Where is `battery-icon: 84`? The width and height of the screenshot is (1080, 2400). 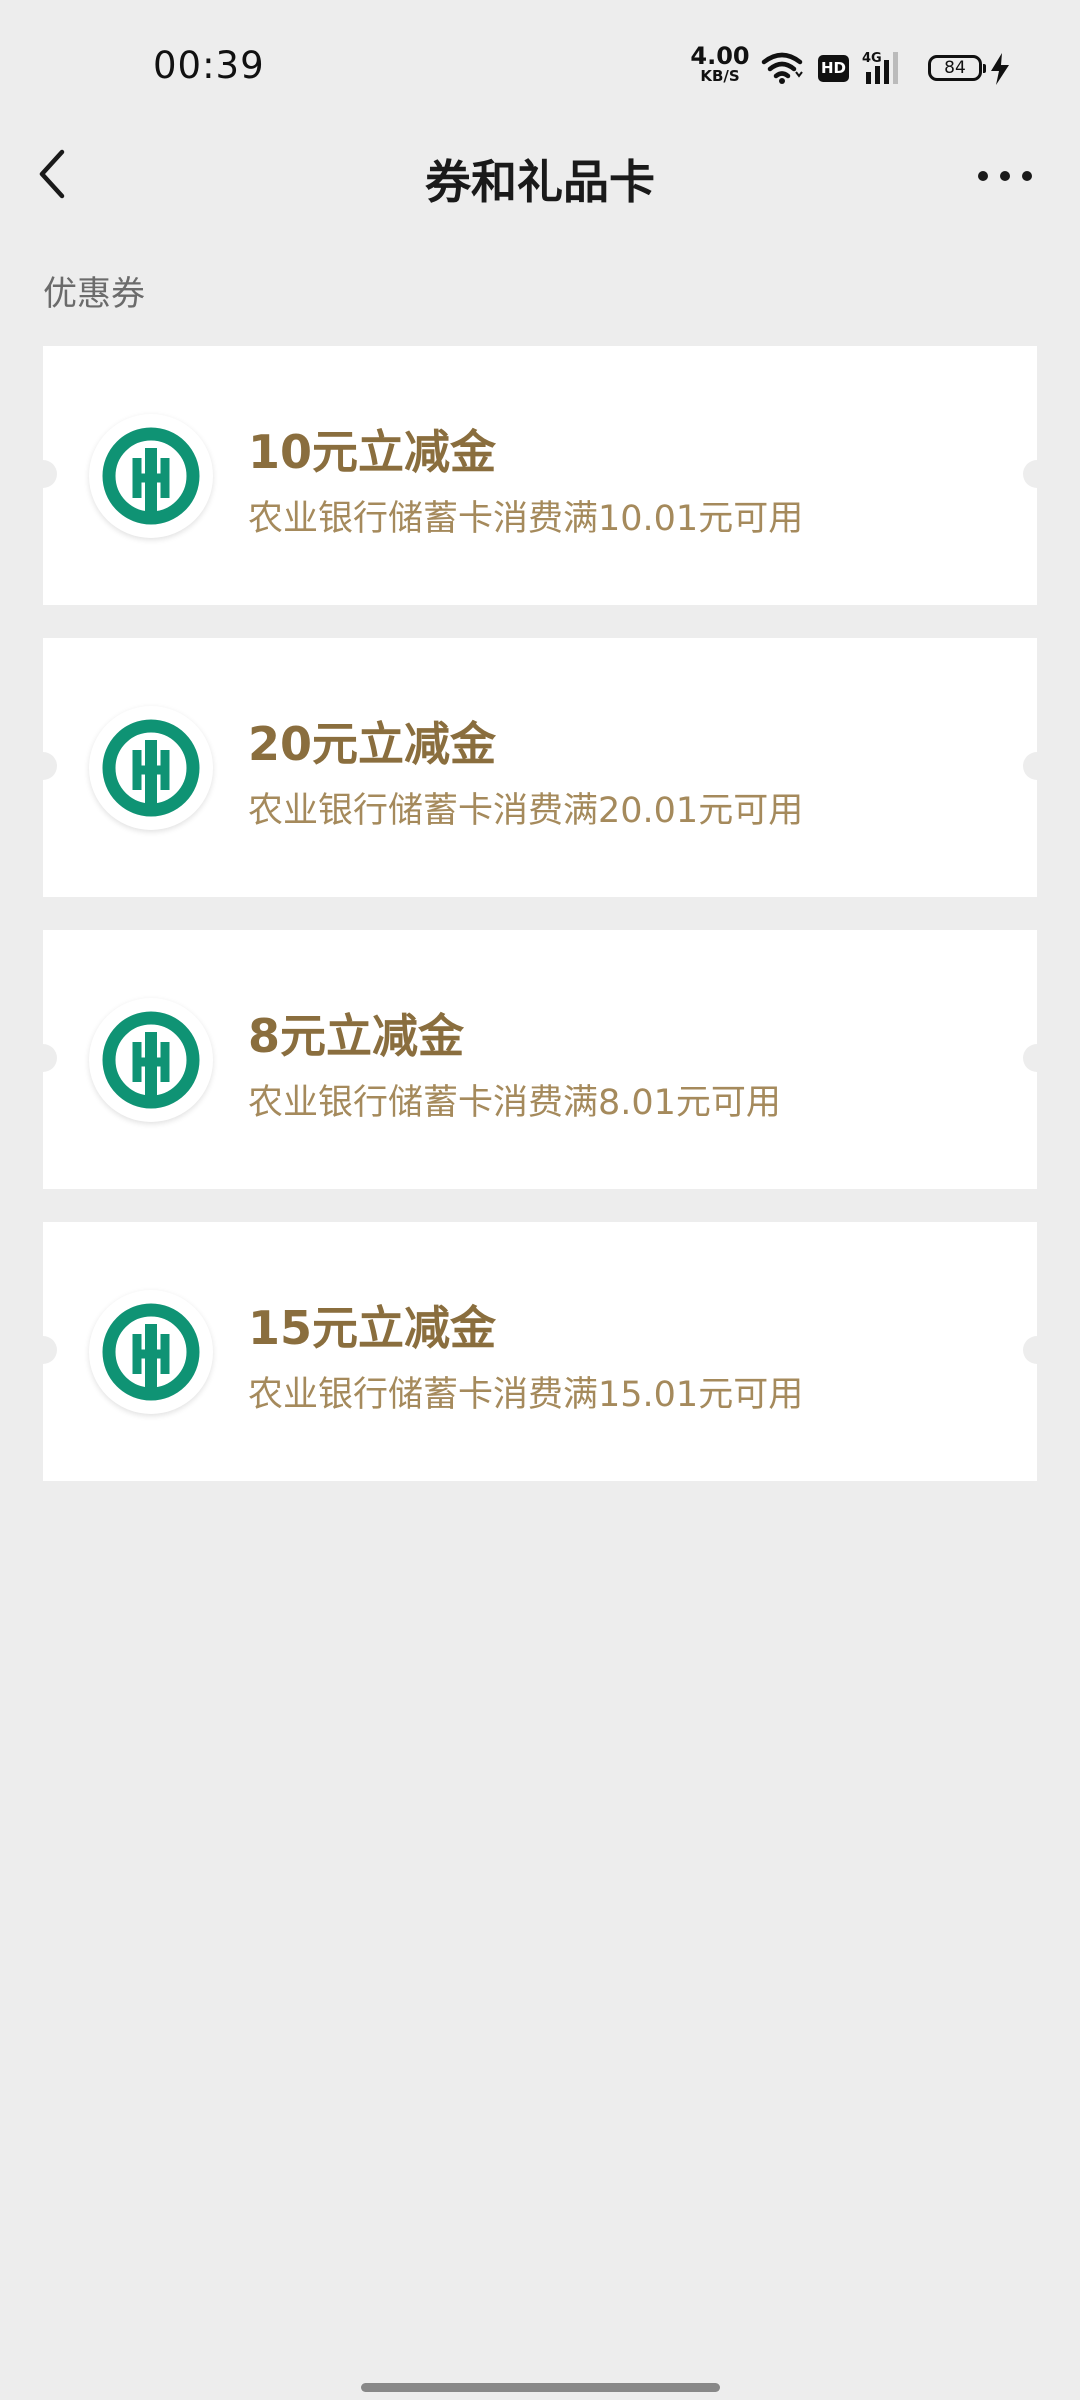
battery-icon: 84 is located at coordinates (957, 68).